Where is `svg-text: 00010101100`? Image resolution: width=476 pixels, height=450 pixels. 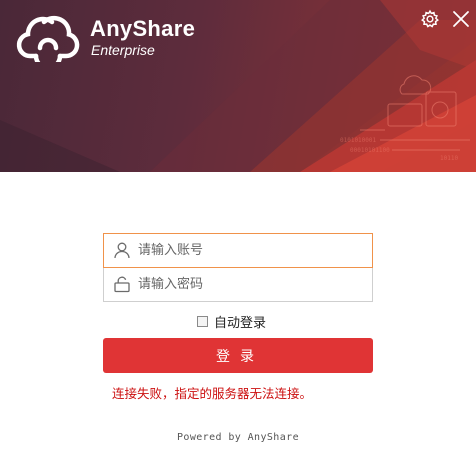
svg-text: 00010101100 is located at coordinates (370, 150).